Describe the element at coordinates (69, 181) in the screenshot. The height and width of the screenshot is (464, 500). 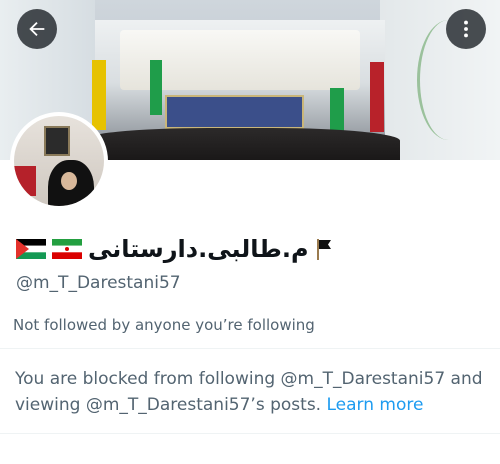
I see `avatar-detail-face` at that location.